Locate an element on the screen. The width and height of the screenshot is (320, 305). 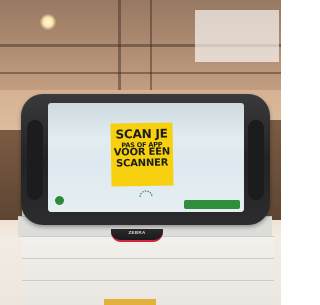
device-grip-right is located at coordinates (256, 160).